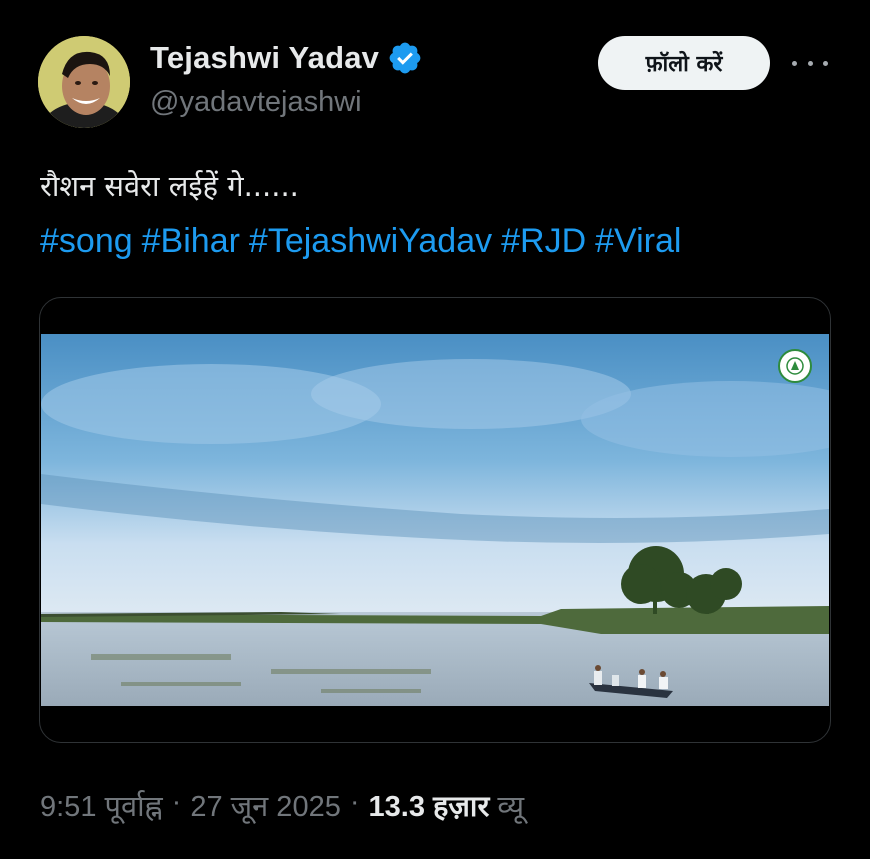 This screenshot has height=859, width=870. What do you see at coordinates (265, 805) in the screenshot?
I see `tweet-date: 27 जून 2025` at bounding box center [265, 805].